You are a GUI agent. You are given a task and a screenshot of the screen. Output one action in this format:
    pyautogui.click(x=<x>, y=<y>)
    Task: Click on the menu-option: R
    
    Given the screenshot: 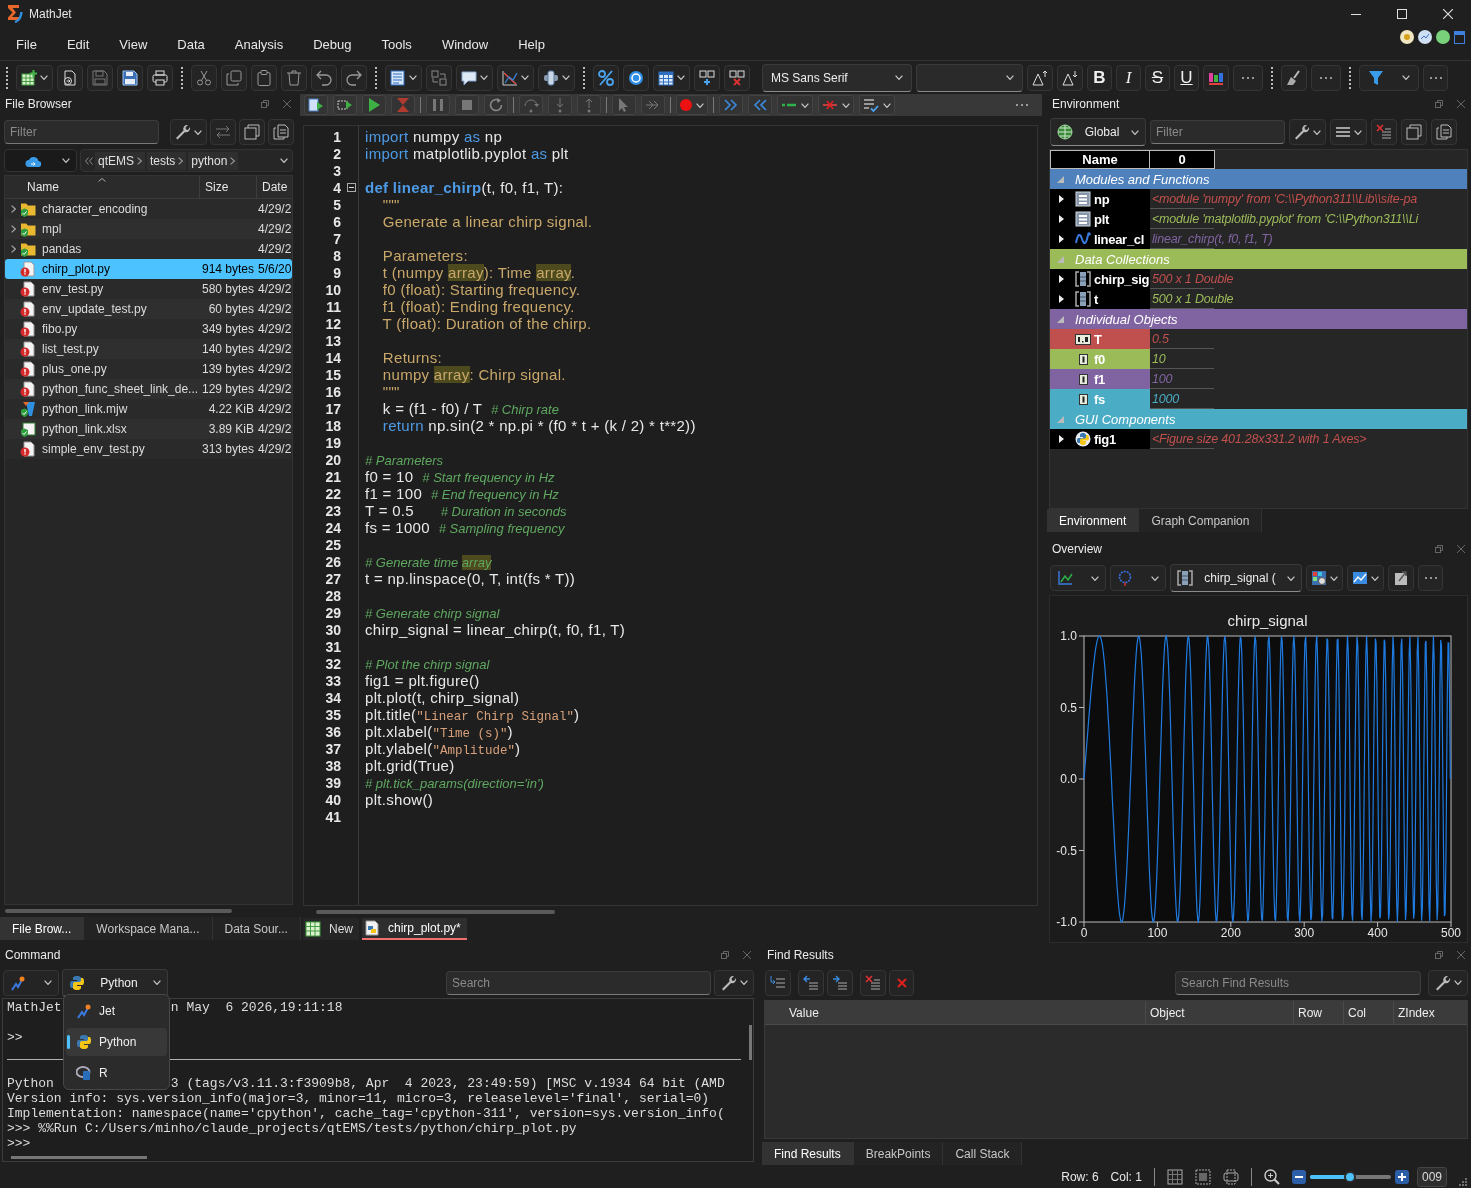 What is the action you would take?
    pyautogui.click(x=116, y=1073)
    